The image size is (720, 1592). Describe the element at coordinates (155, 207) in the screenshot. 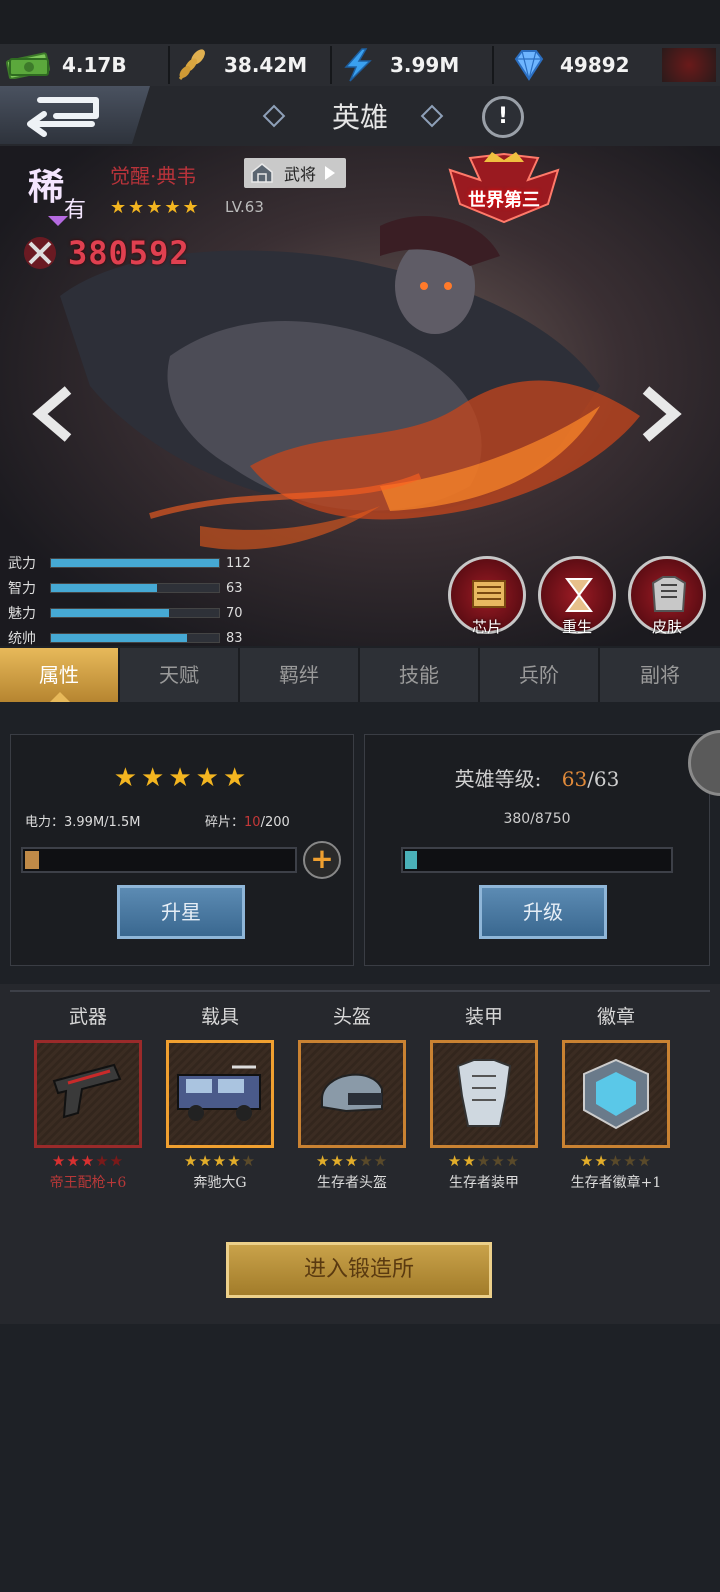

I see `hero-stars: ★★★★★` at that location.